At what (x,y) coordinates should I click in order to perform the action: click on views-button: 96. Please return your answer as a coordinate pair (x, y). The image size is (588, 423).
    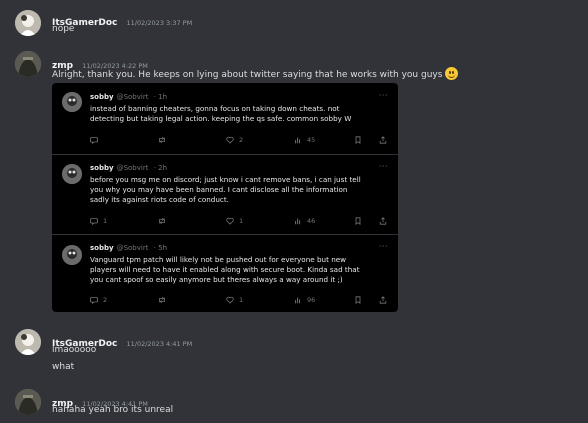
    Looking at the image, I should click on (304, 300).